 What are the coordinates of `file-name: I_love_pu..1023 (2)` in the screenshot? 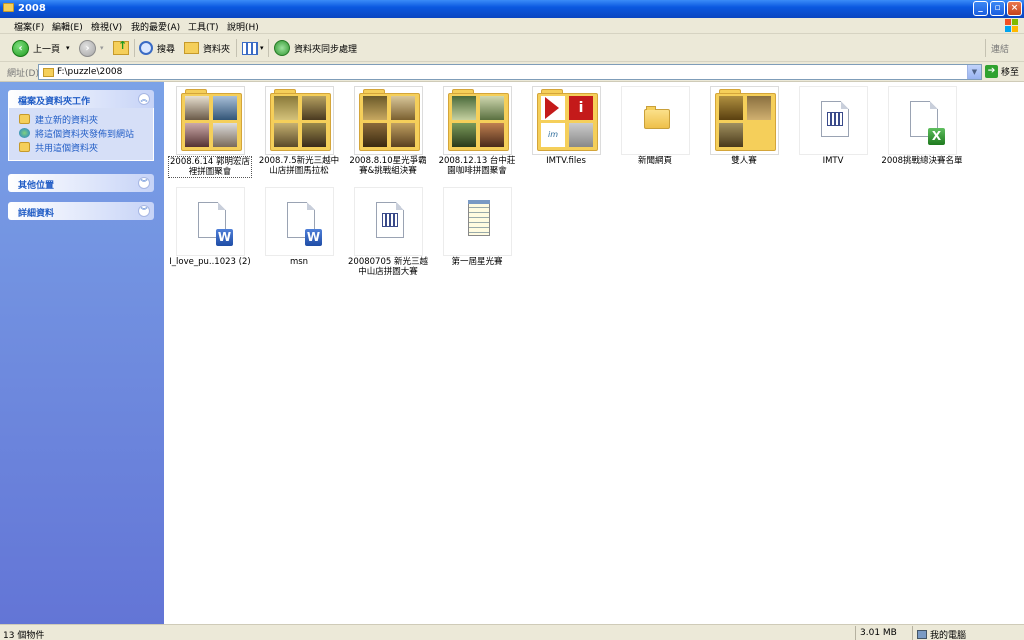 It's located at (210, 262).